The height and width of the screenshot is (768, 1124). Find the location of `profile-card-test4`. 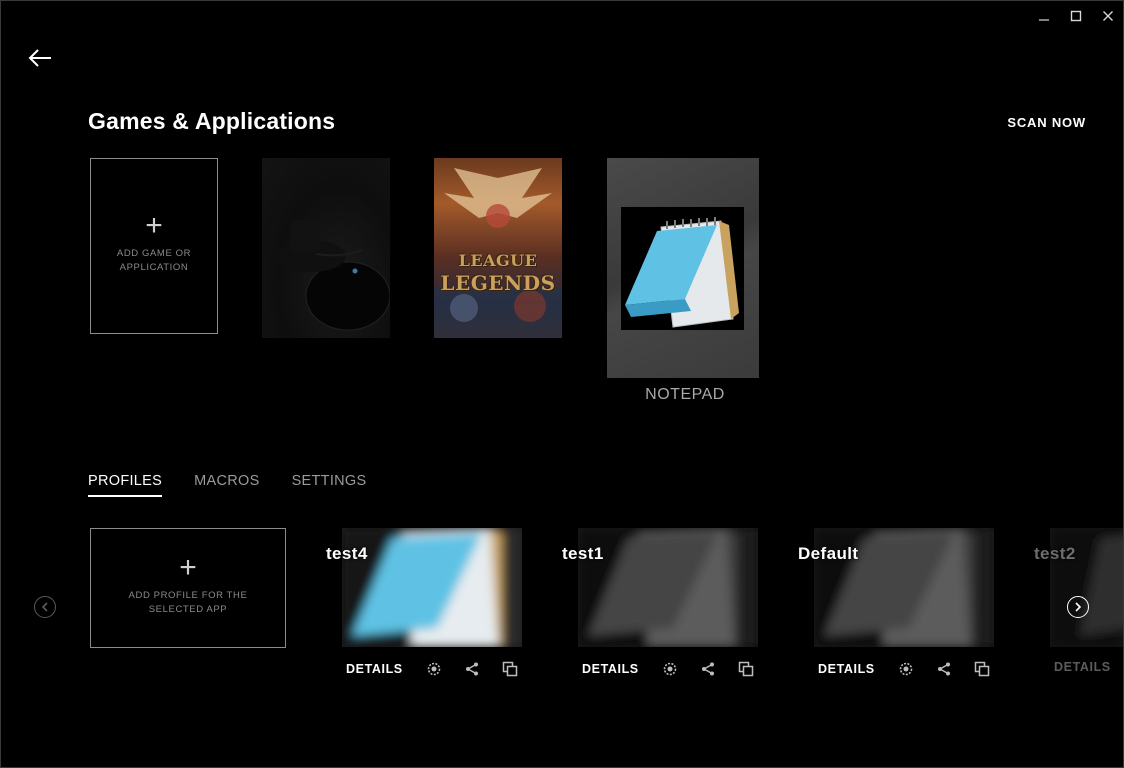

profile-card-test4 is located at coordinates (432, 587).